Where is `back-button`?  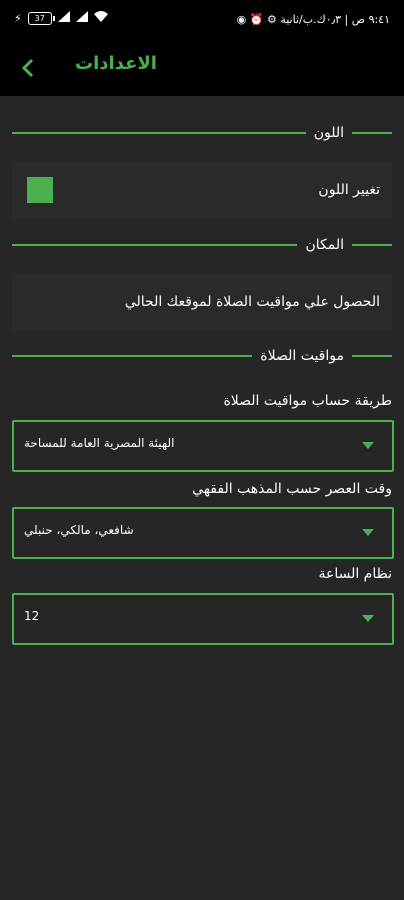 back-button is located at coordinates (28, 68).